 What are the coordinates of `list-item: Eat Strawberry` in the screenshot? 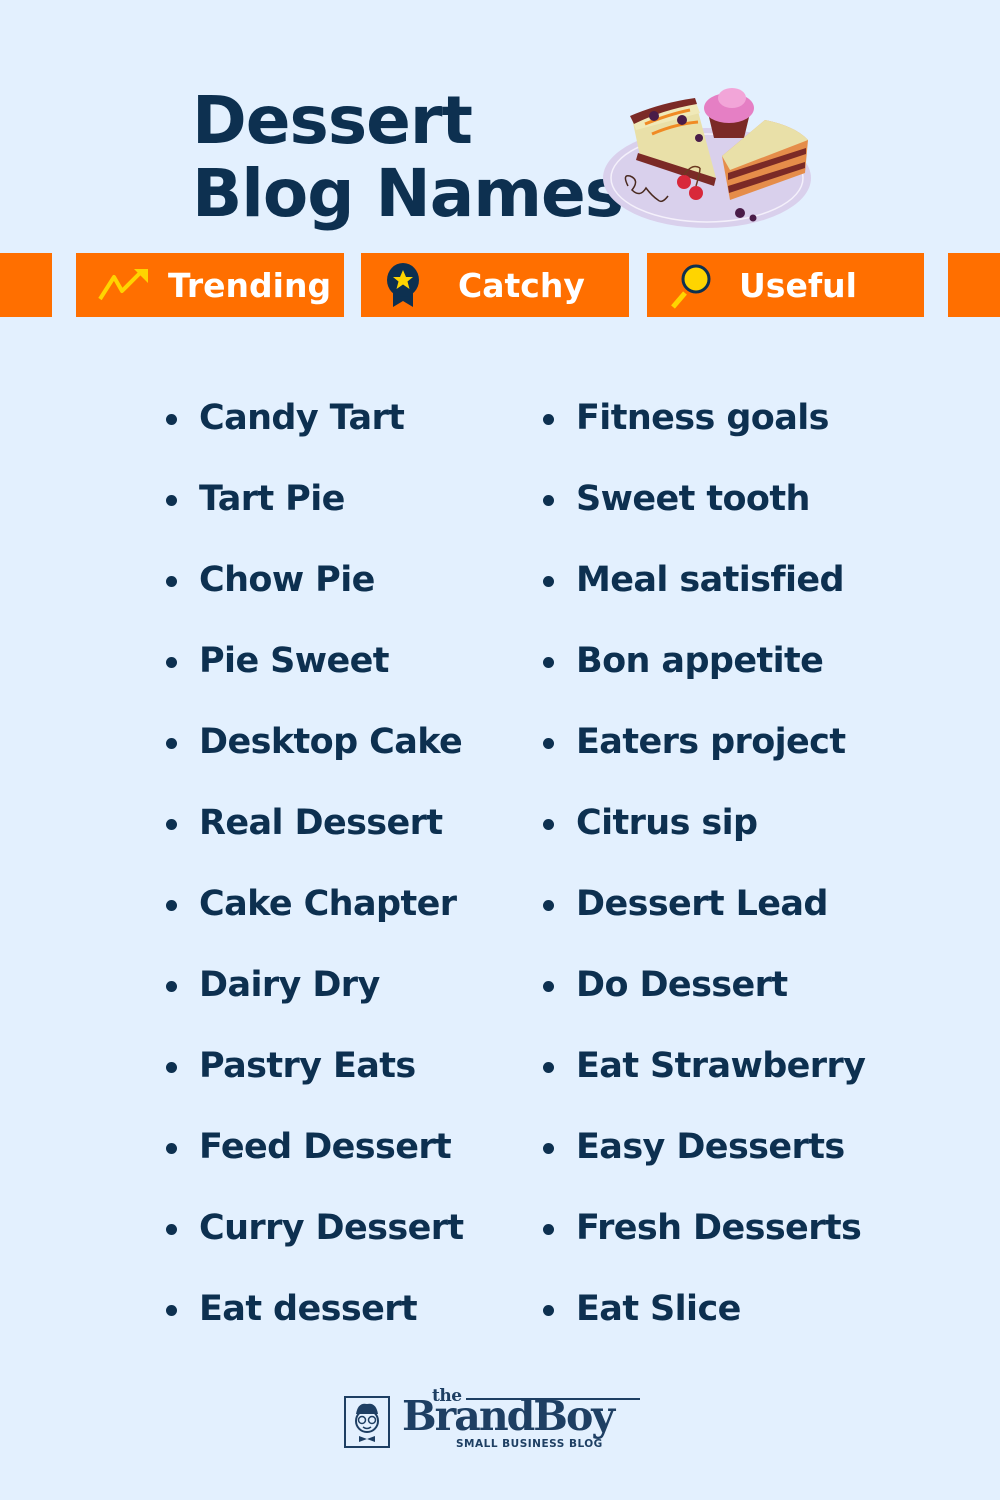 It's located at (703, 1066).